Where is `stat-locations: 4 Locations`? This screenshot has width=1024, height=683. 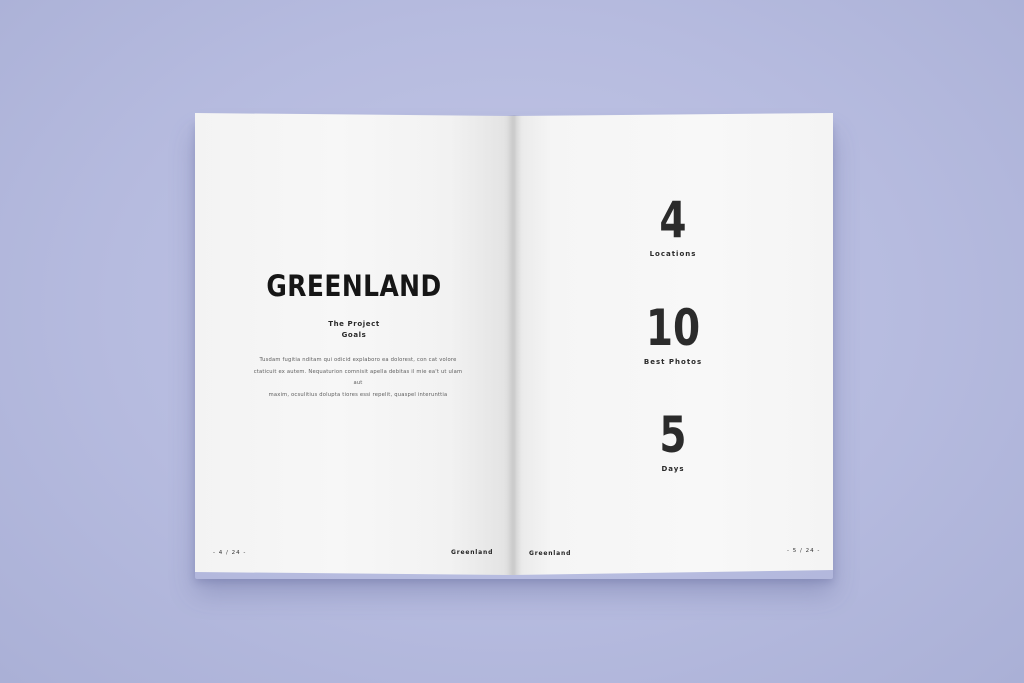
stat-locations: 4 Locations is located at coordinates (673, 226).